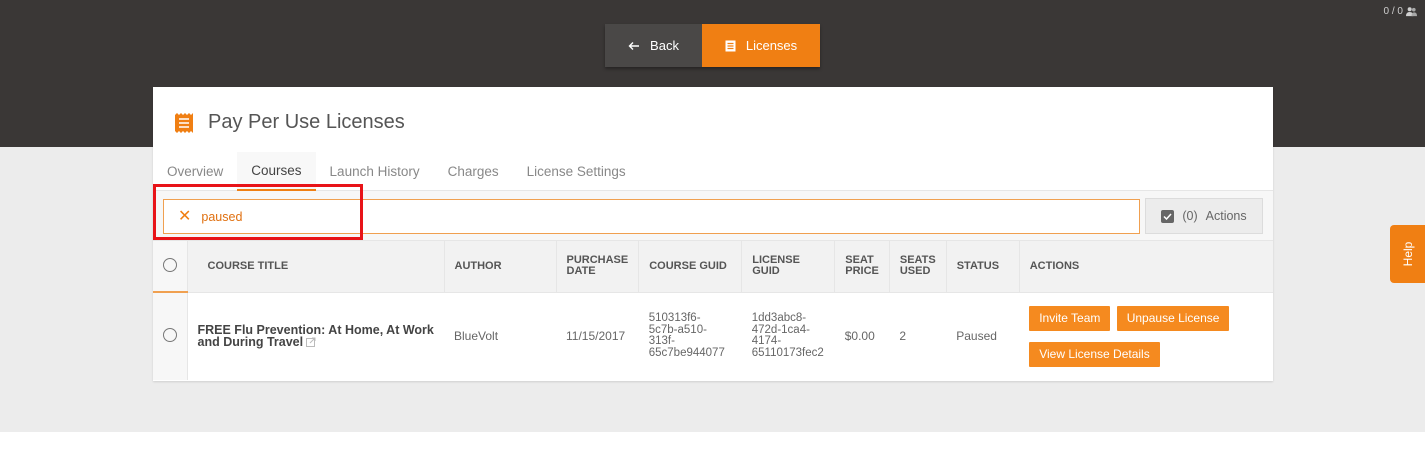 The height and width of the screenshot is (471, 1425). I want to click on help-label: Help, so click(1407, 254).